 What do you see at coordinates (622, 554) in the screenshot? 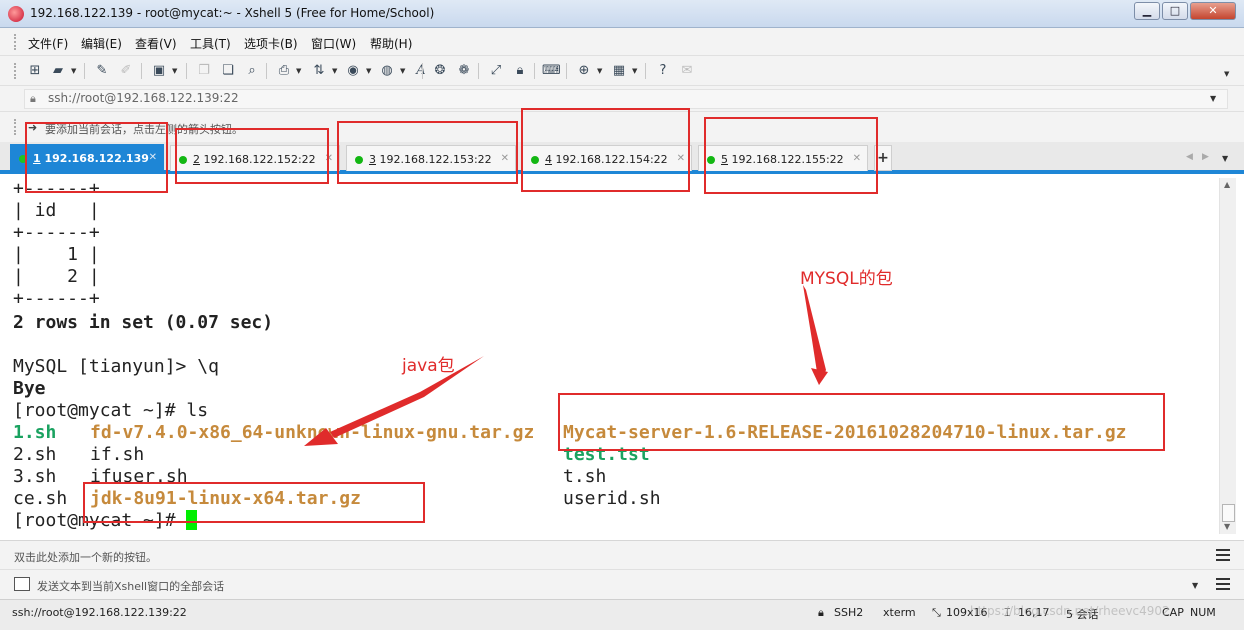
I see `quick-command-bar: 双击此处添加一个新的按钮。` at bounding box center [622, 554].